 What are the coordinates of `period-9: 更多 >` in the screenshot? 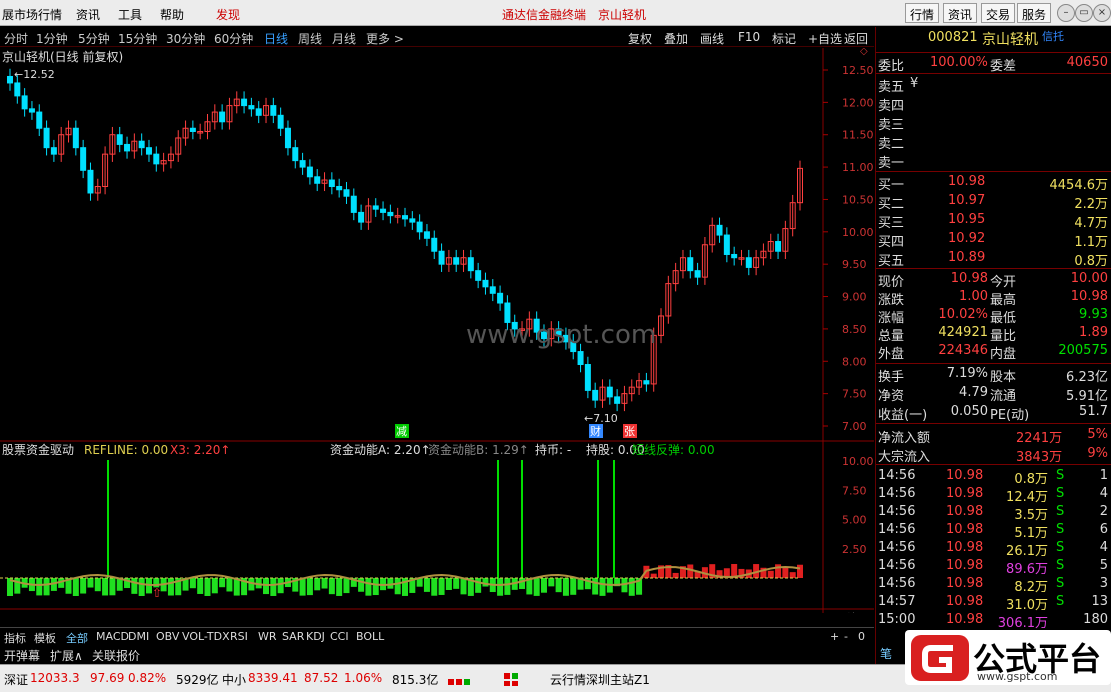 It's located at (385, 38).